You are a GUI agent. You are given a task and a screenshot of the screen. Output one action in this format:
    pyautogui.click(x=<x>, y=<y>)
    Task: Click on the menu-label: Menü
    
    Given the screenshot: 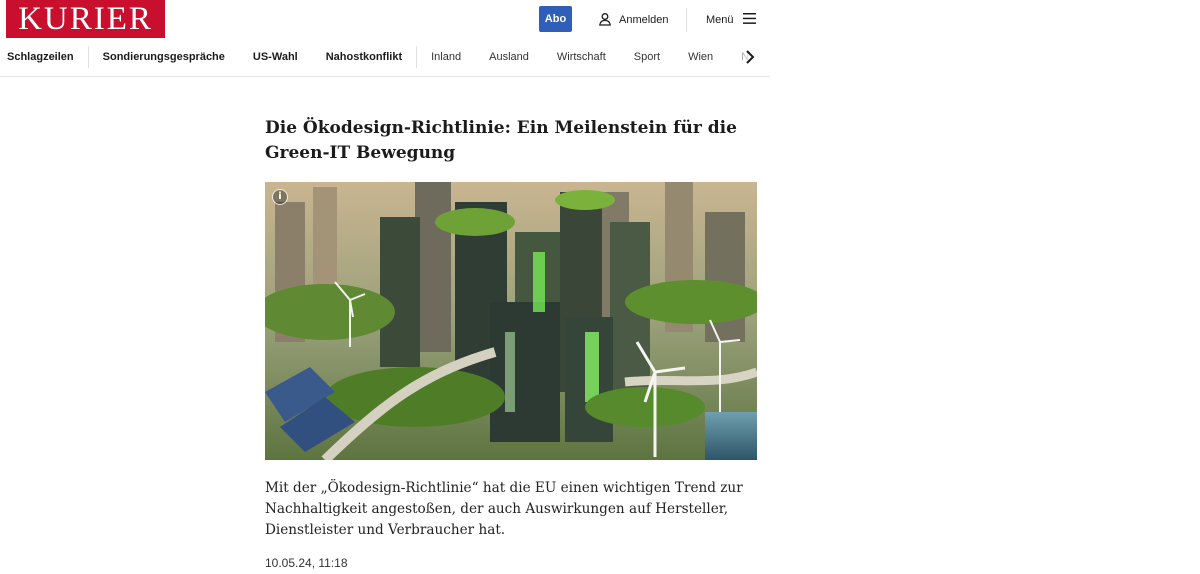 What is the action you would take?
    pyautogui.click(x=720, y=20)
    